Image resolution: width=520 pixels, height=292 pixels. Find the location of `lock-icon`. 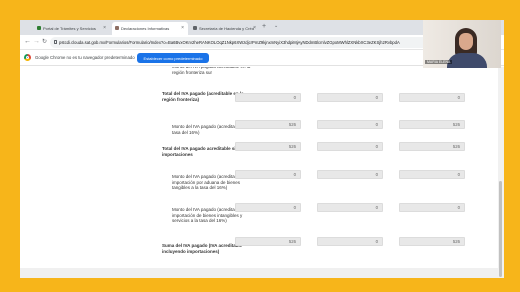

lock-icon is located at coordinates (55, 42).